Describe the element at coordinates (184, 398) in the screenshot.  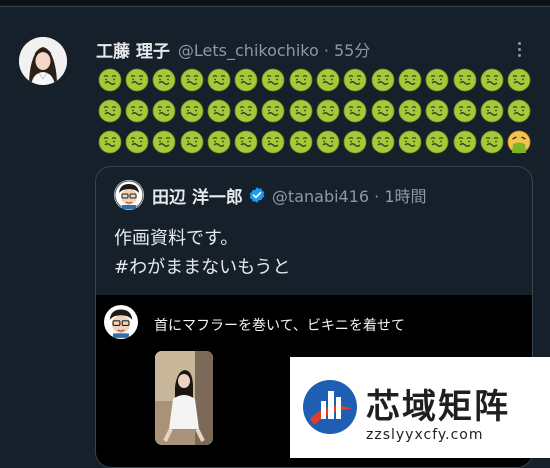
I see `reference-photo` at that location.